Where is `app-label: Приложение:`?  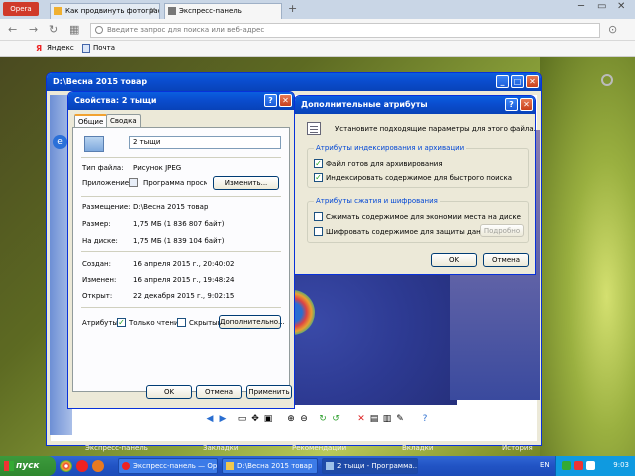
app-label: Приложение: is located at coordinates (107, 183).